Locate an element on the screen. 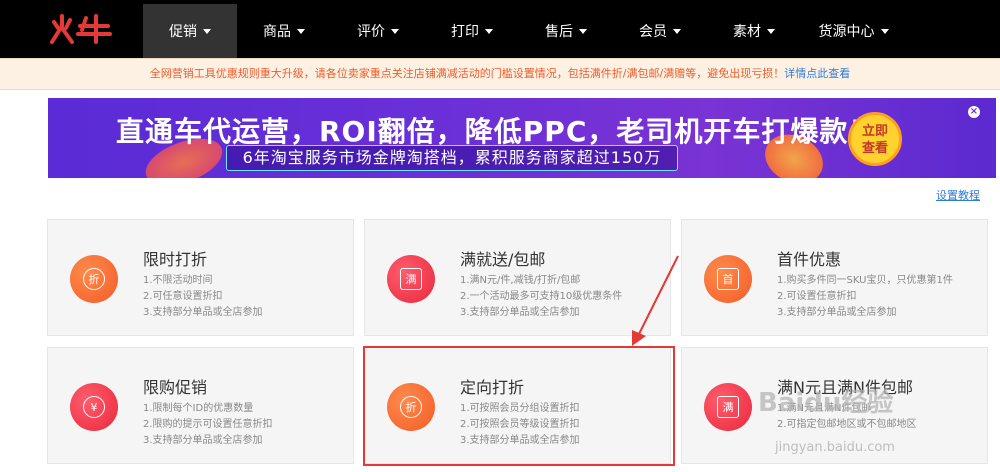  cta-line: 查看 is located at coordinates (874, 148).